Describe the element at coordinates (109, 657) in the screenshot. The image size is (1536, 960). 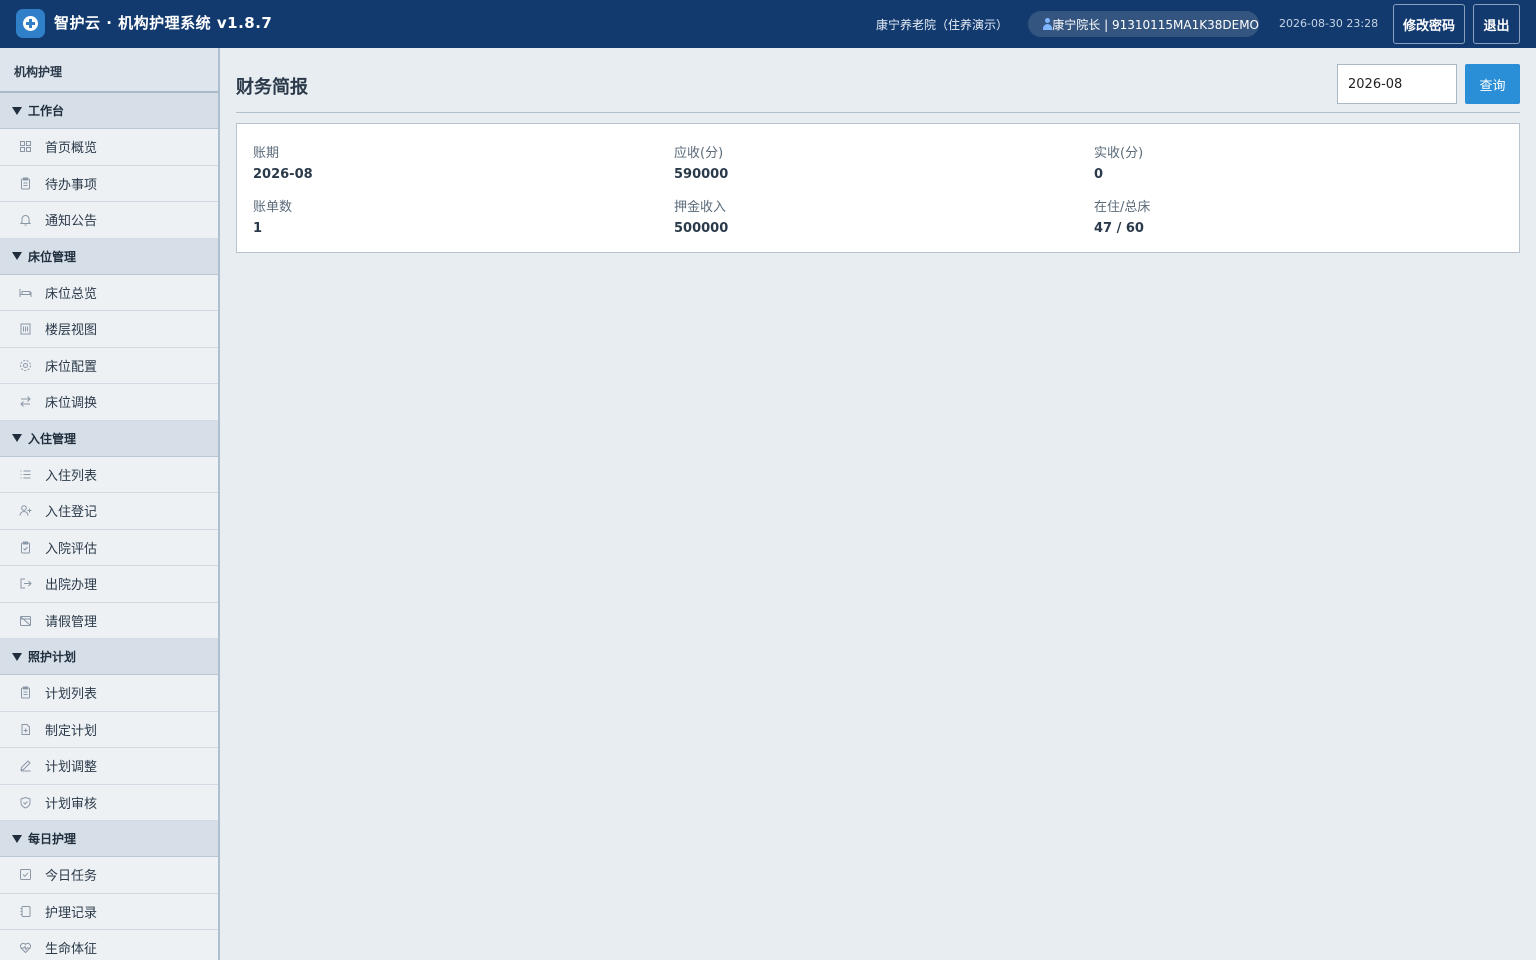
I see `sidebar-section-header: 照护计划` at that location.